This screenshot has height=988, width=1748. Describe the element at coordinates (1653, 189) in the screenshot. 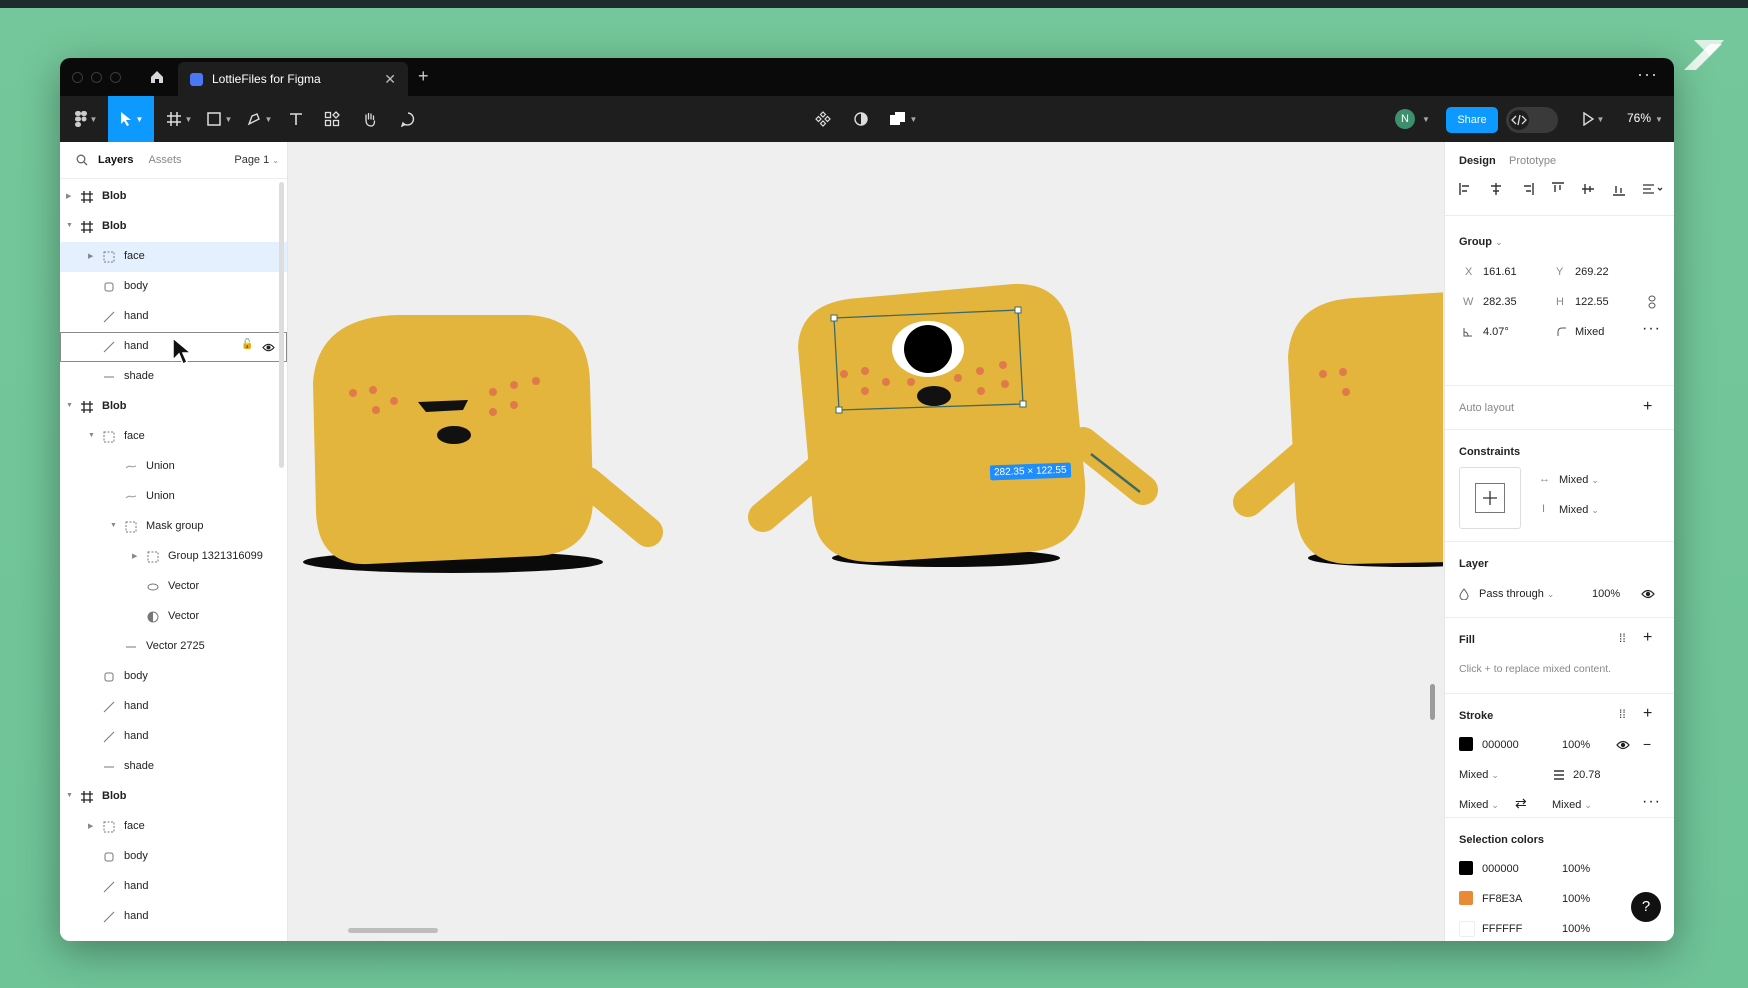

I see `distribute-menu-icon` at that location.